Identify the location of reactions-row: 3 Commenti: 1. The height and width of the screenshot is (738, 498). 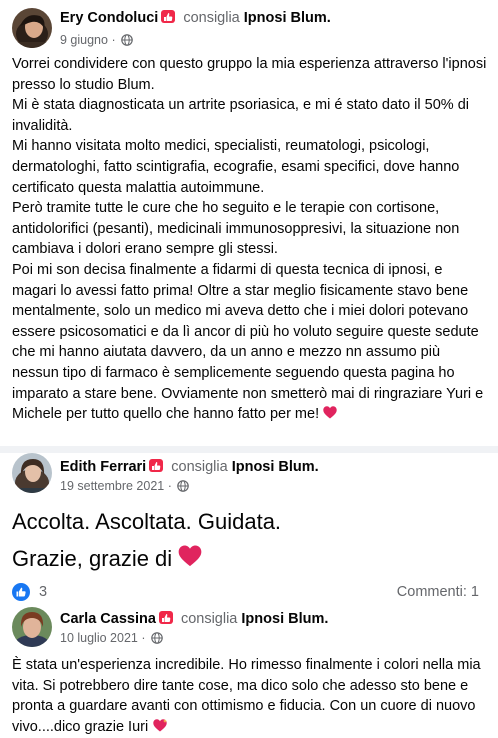
(249, 593).